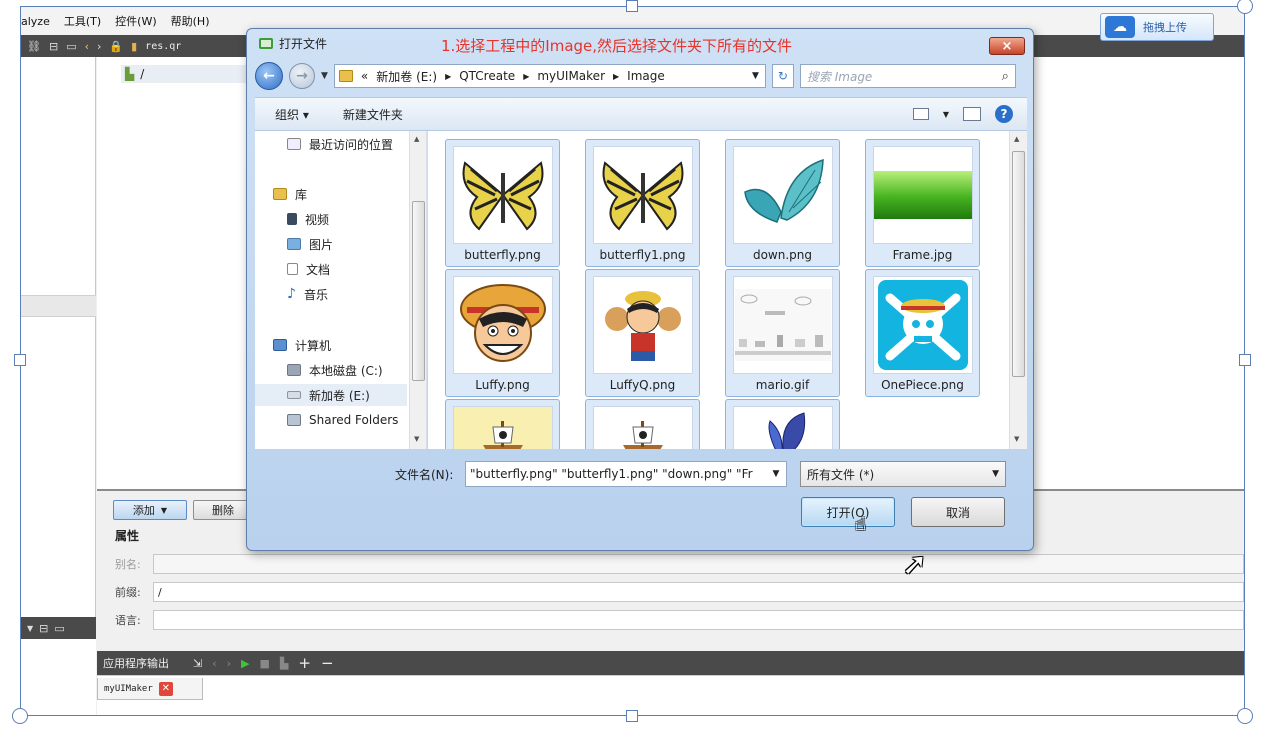 This screenshot has width=1288, height=740. What do you see at coordinates (346, 370) in the screenshot?
I see `nav-drive-c-label: 本地磁盘 (C:)` at bounding box center [346, 370].